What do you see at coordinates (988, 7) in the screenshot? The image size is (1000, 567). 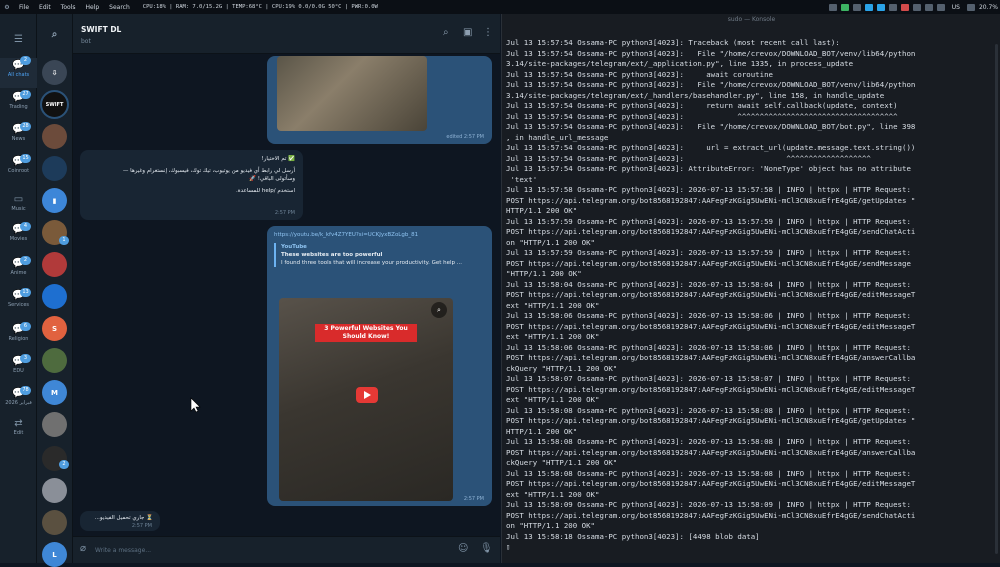 I see `battery-level: 20.7%` at bounding box center [988, 7].